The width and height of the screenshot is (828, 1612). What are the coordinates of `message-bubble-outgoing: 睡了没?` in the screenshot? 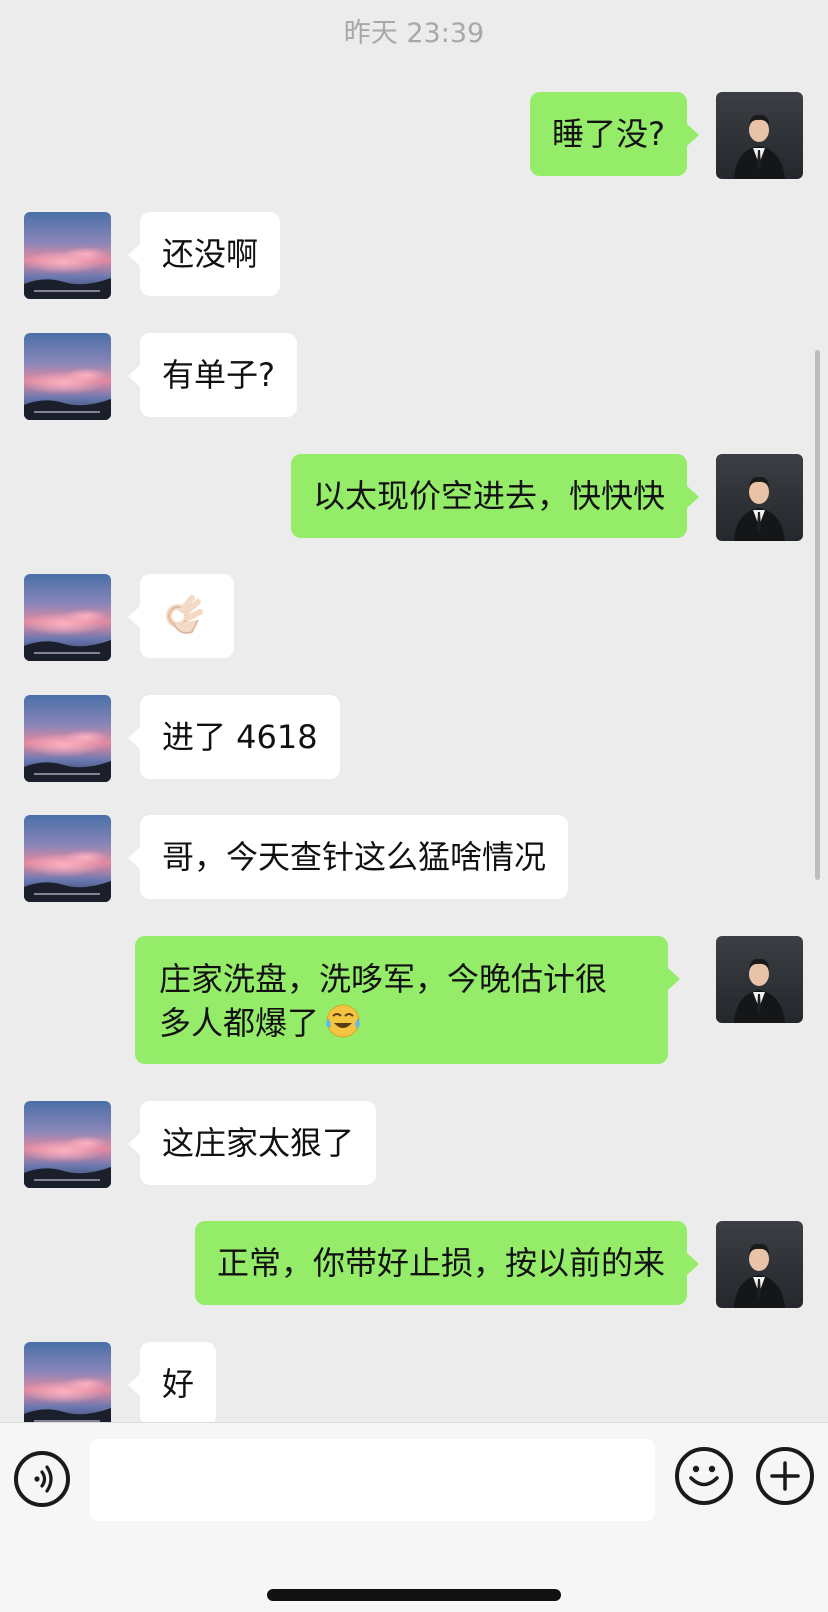 It's located at (614, 134).